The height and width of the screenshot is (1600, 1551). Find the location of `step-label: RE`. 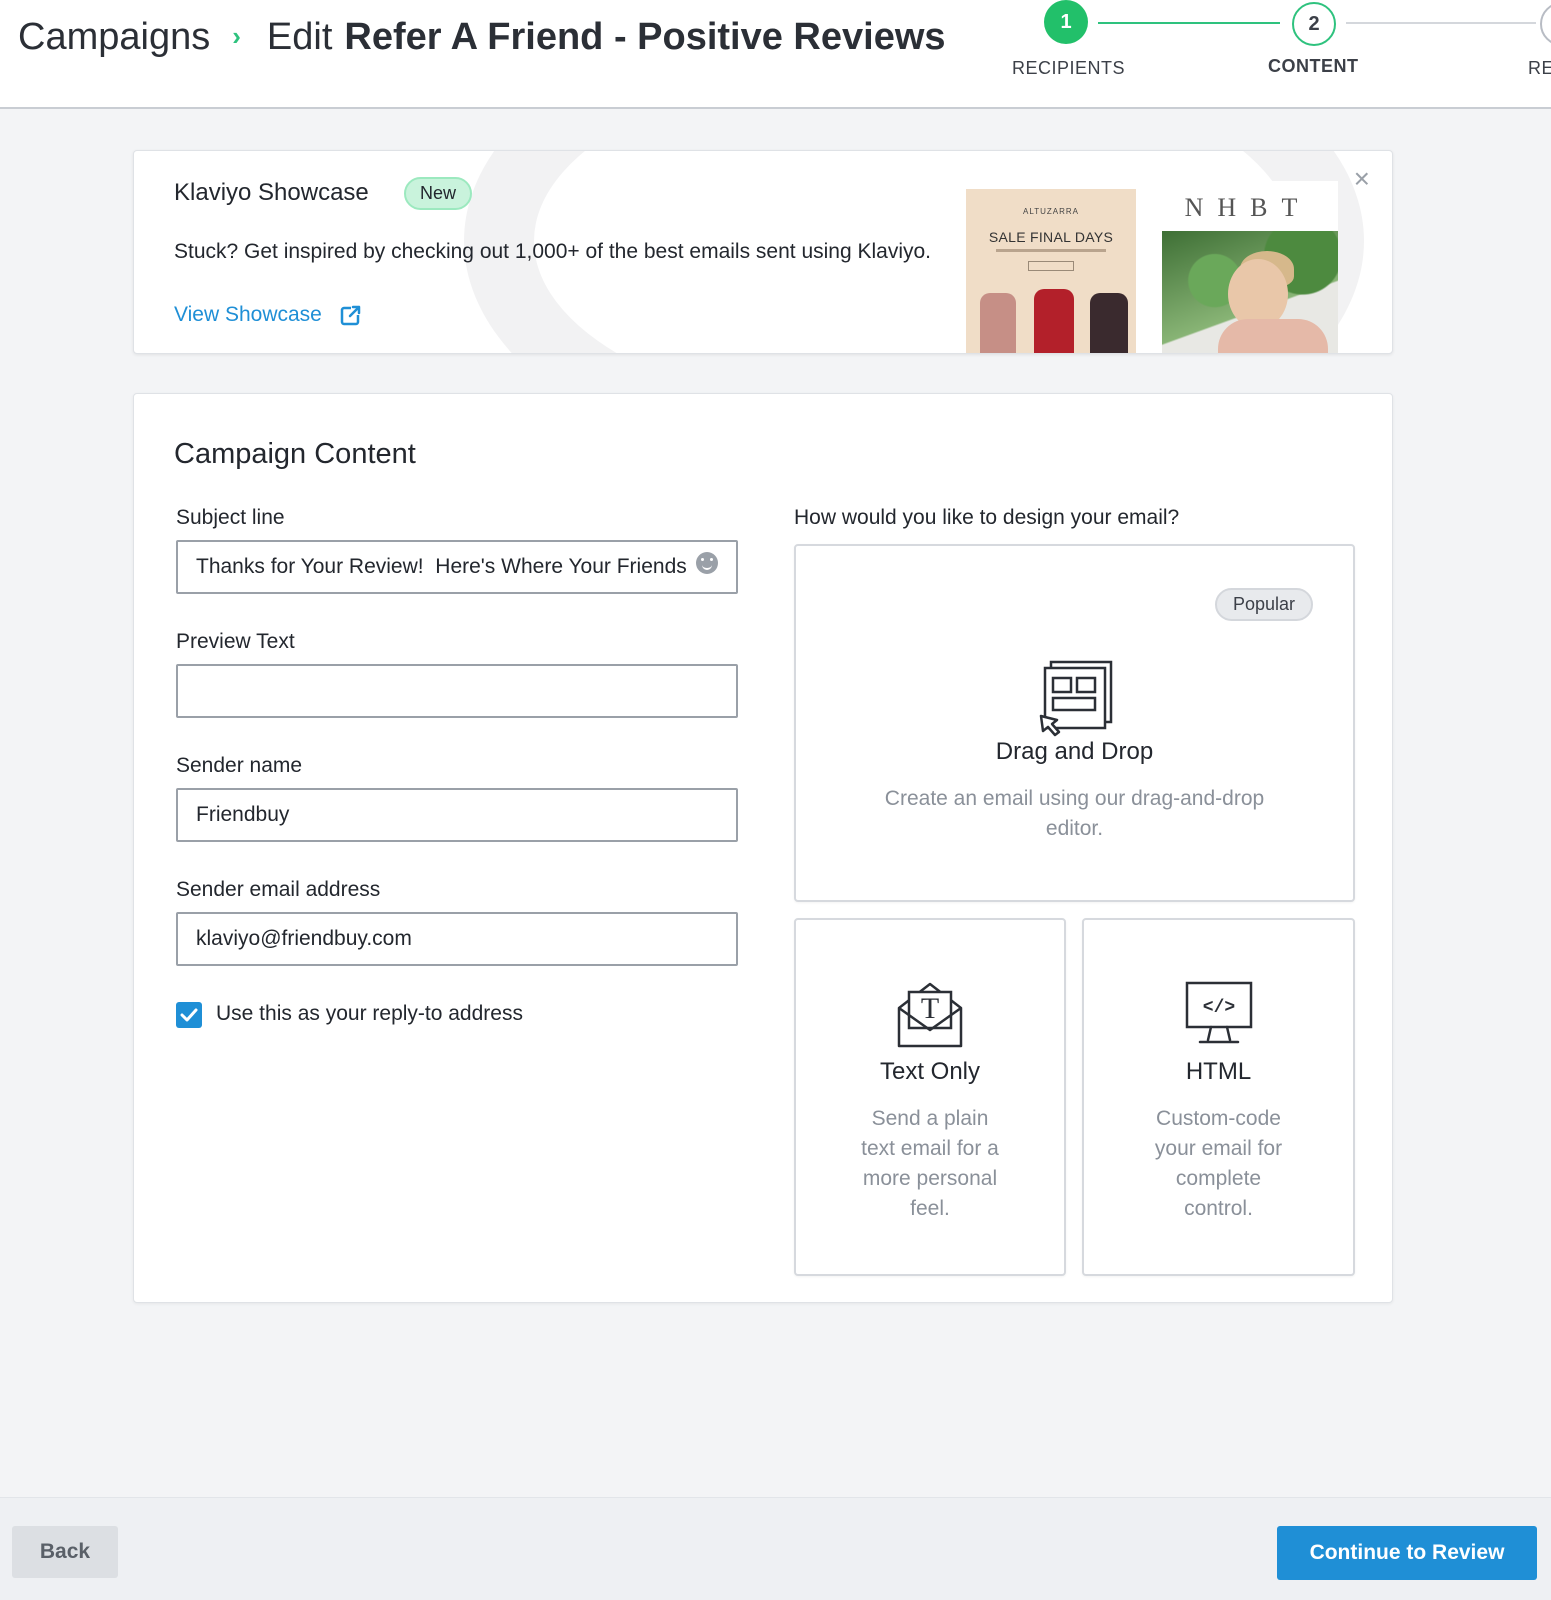

step-label: RE is located at coordinates (1539, 68).